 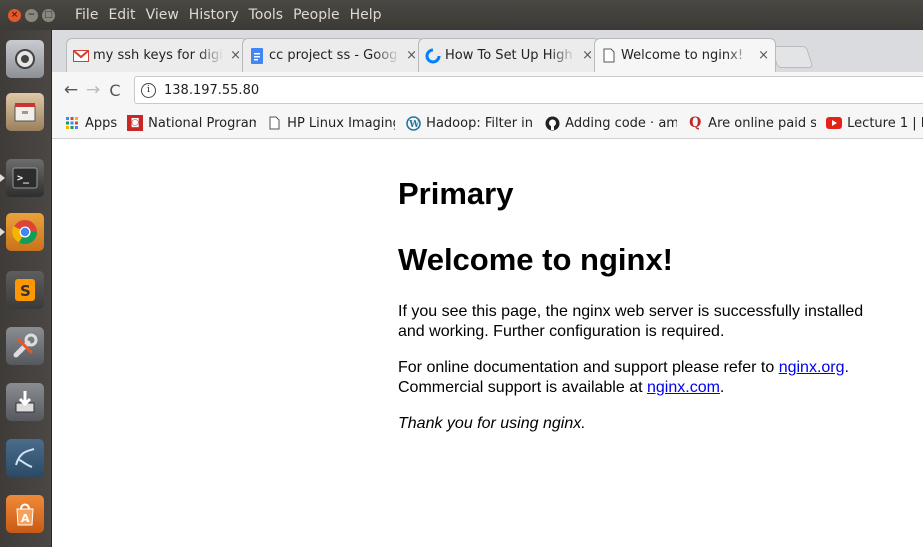 What do you see at coordinates (536, 259) in the screenshot?
I see `page-title: Welcome to nginx!` at bounding box center [536, 259].